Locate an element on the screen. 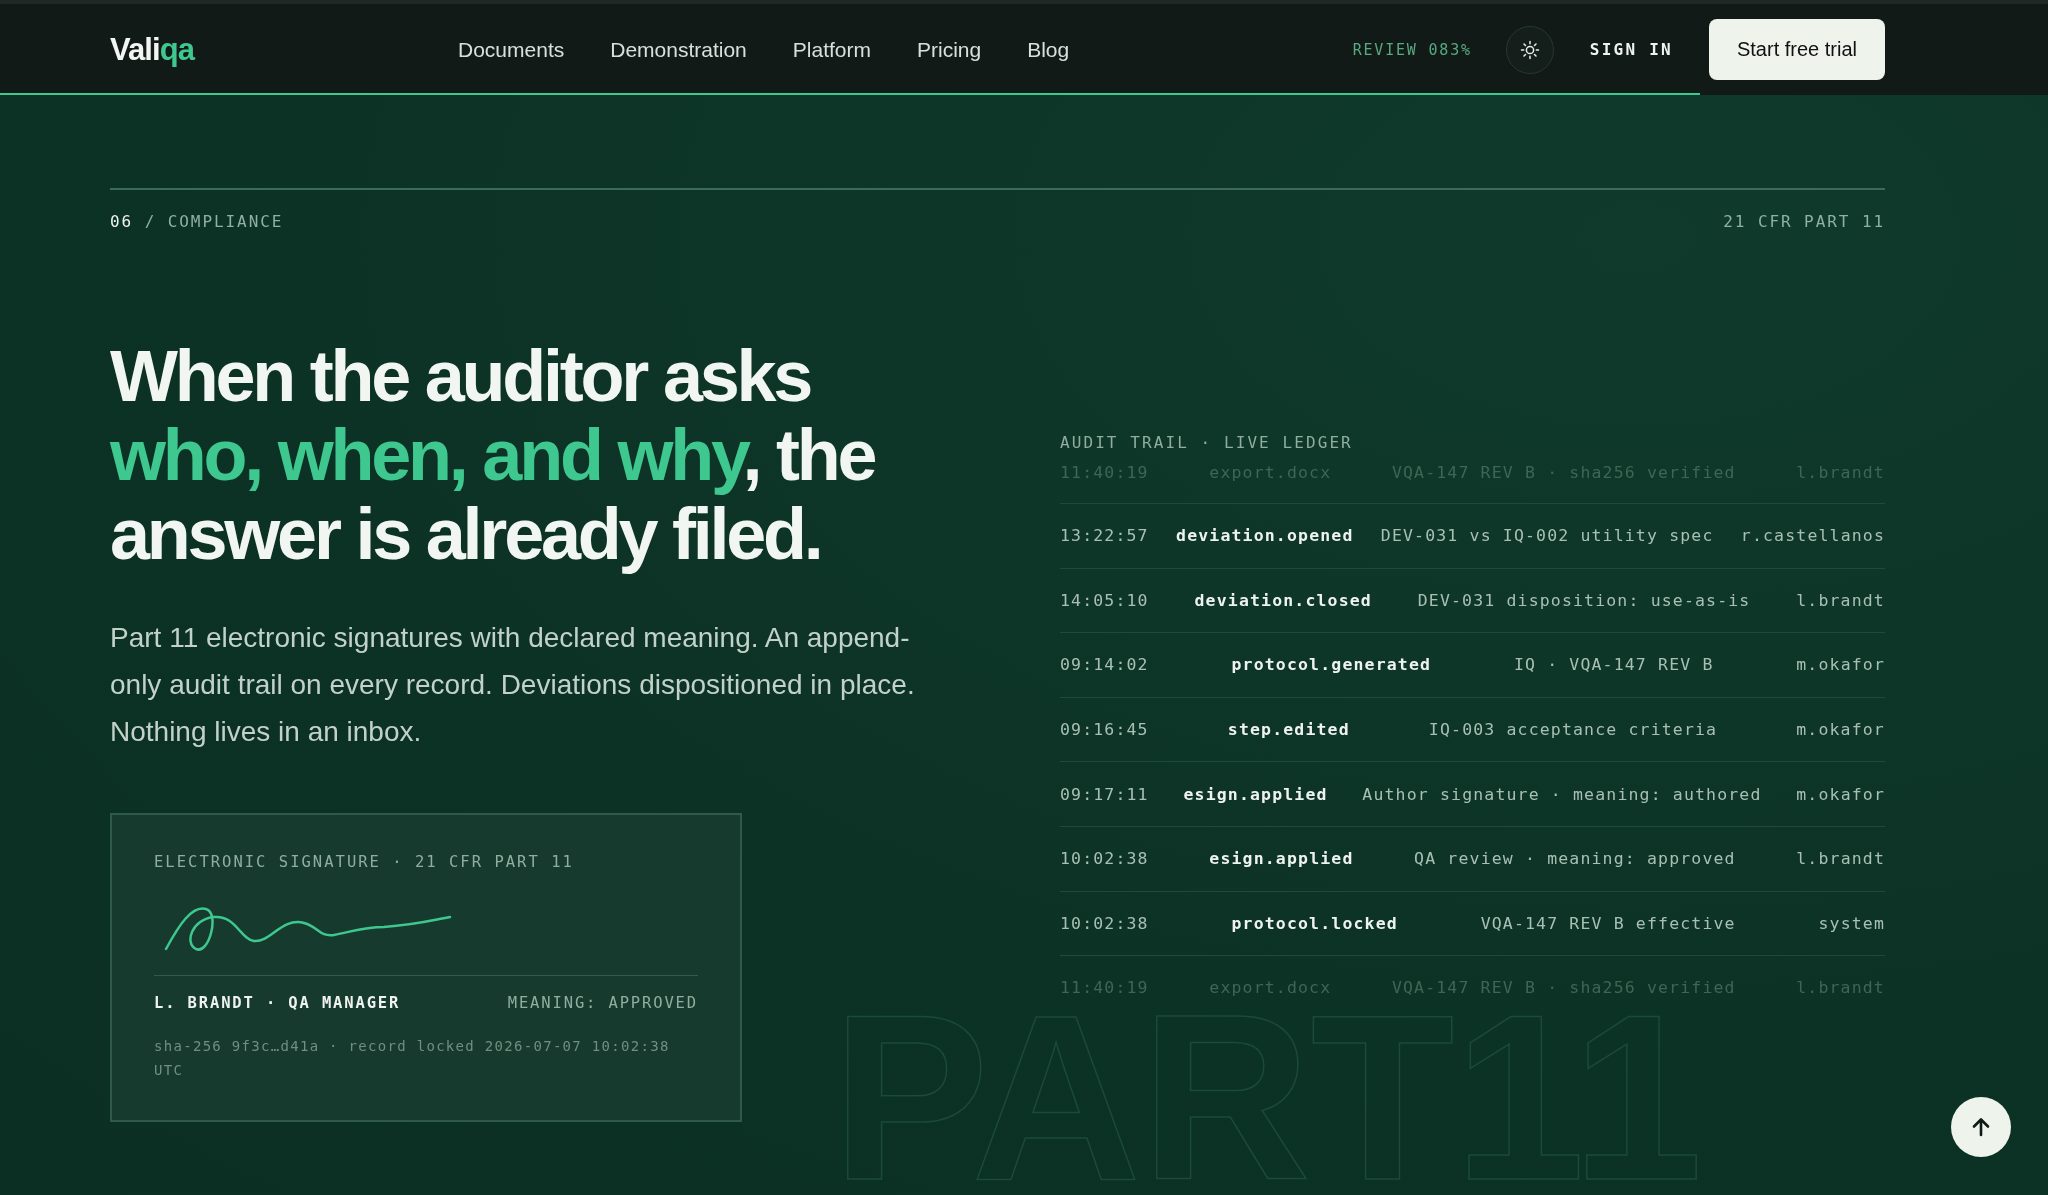  brand-logo: Valiqa is located at coordinates (284, 49).